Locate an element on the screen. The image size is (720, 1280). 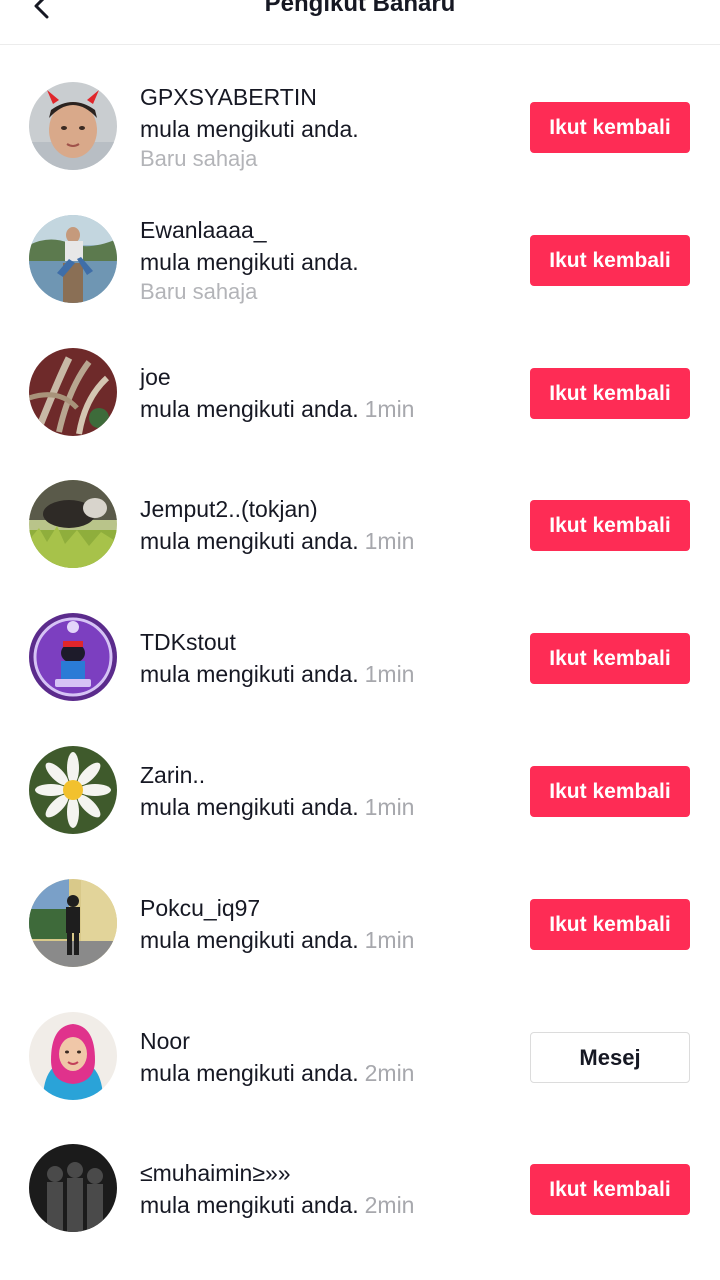
follower-name: GPXSYABERTIN is located at coordinates (228, 97).